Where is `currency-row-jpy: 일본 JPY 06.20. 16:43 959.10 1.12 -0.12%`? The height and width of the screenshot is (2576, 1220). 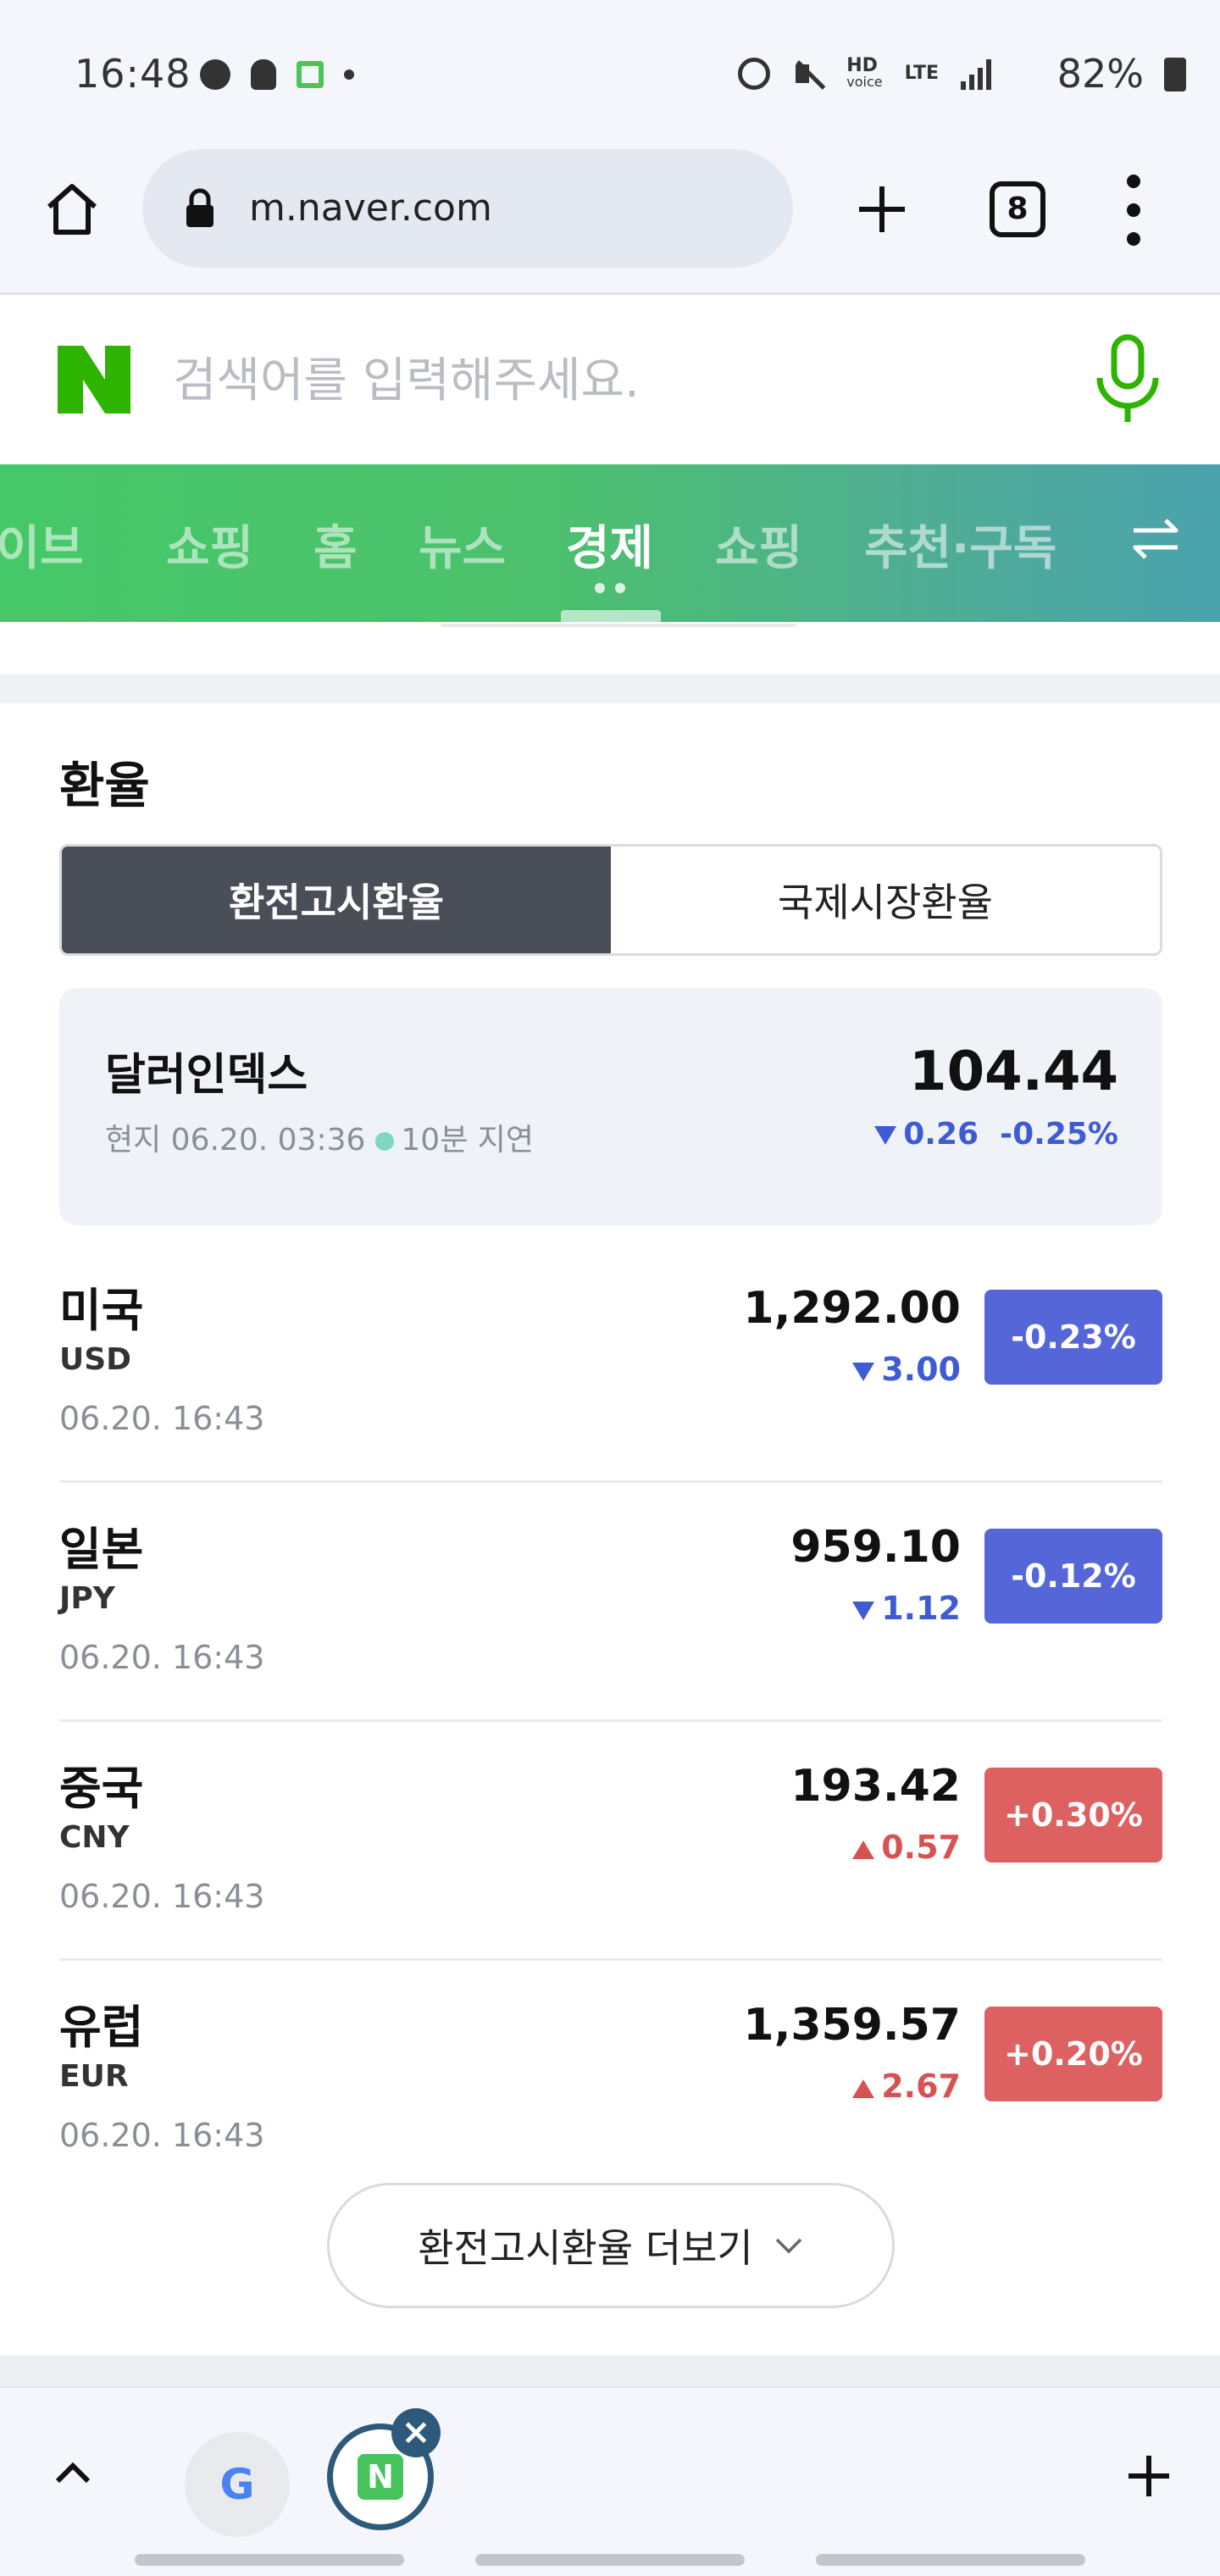 currency-row-jpy: 일본 JPY 06.20. 16:43 959.10 1.12 -0.12% is located at coordinates (610, 1602).